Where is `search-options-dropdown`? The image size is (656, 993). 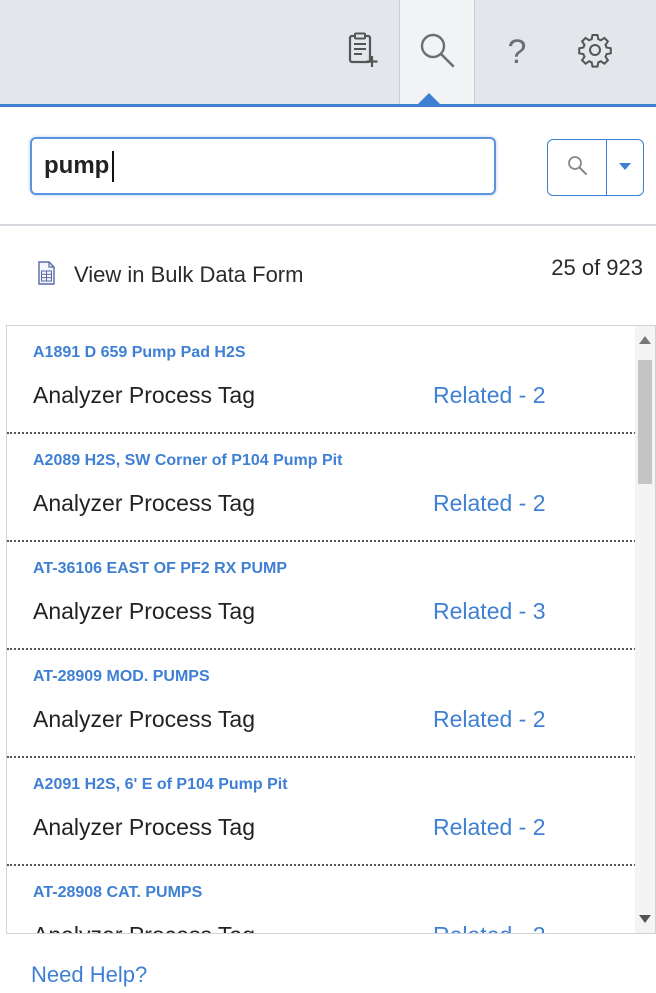 search-options-dropdown is located at coordinates (625, 167).